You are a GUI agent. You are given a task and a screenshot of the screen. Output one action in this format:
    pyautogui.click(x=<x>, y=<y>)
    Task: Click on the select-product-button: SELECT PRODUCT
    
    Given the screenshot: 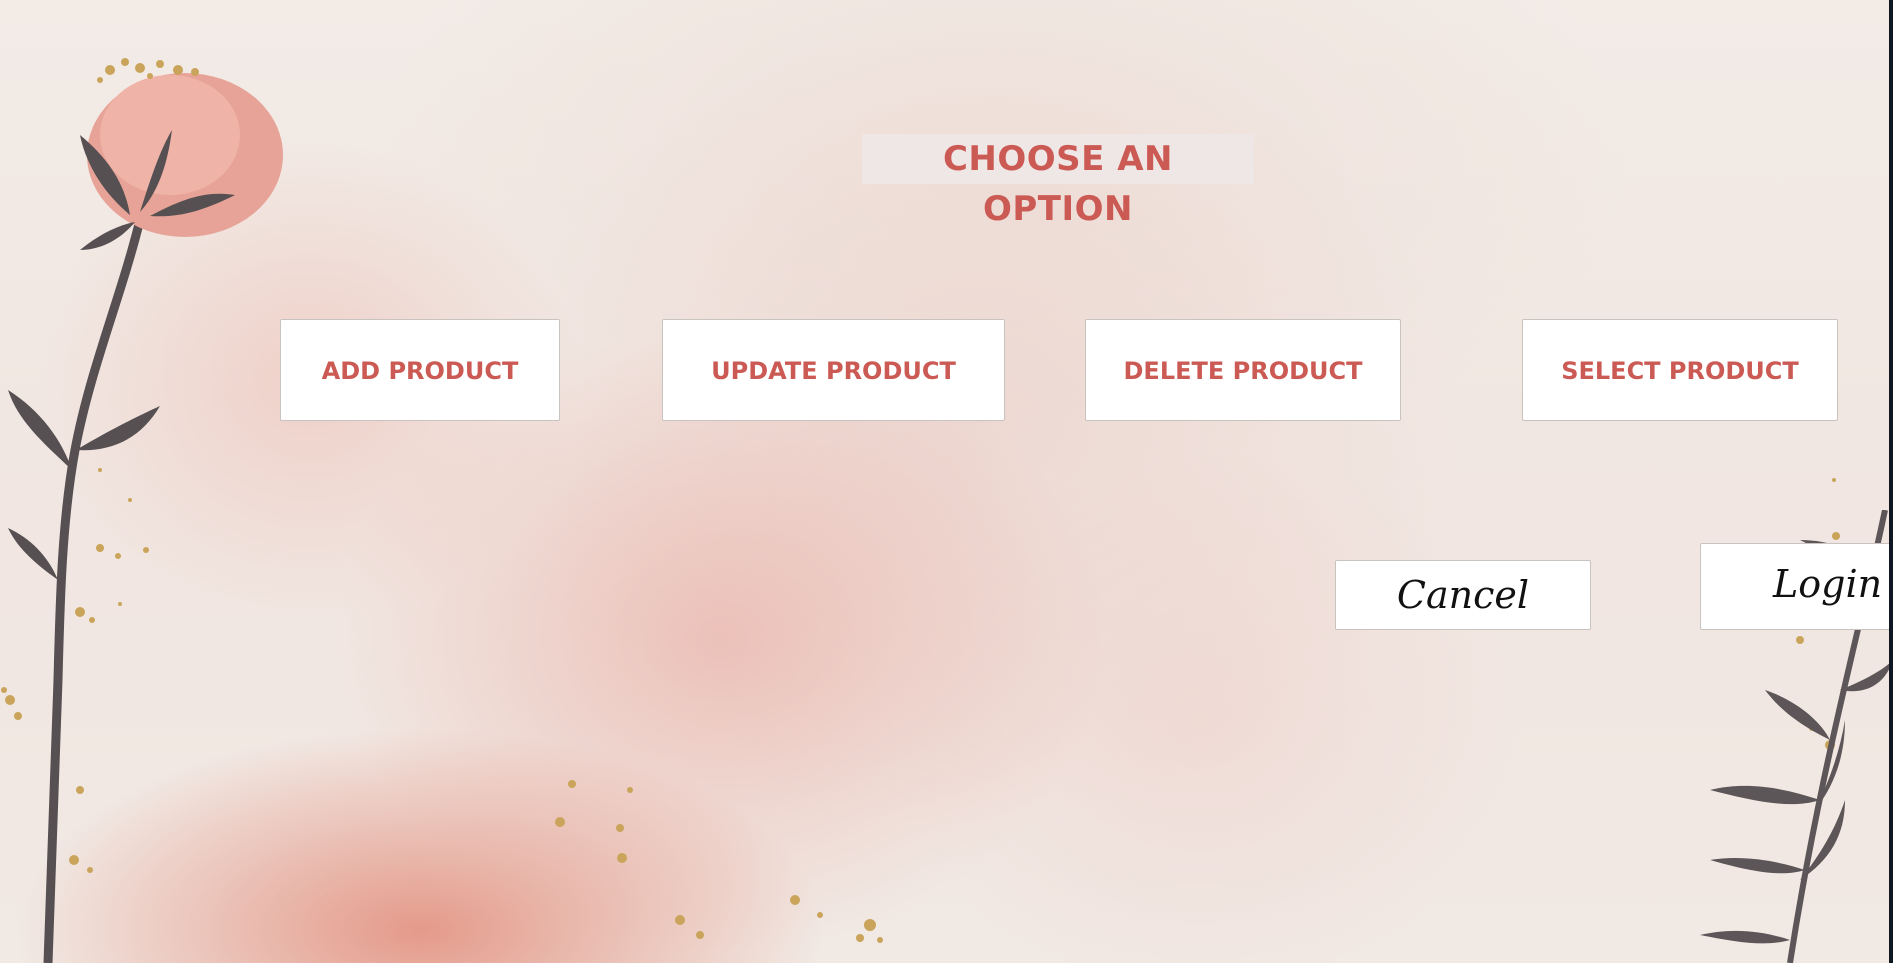 What is the action you would take?
    pyautogui.click(x=1680, y=370)
    